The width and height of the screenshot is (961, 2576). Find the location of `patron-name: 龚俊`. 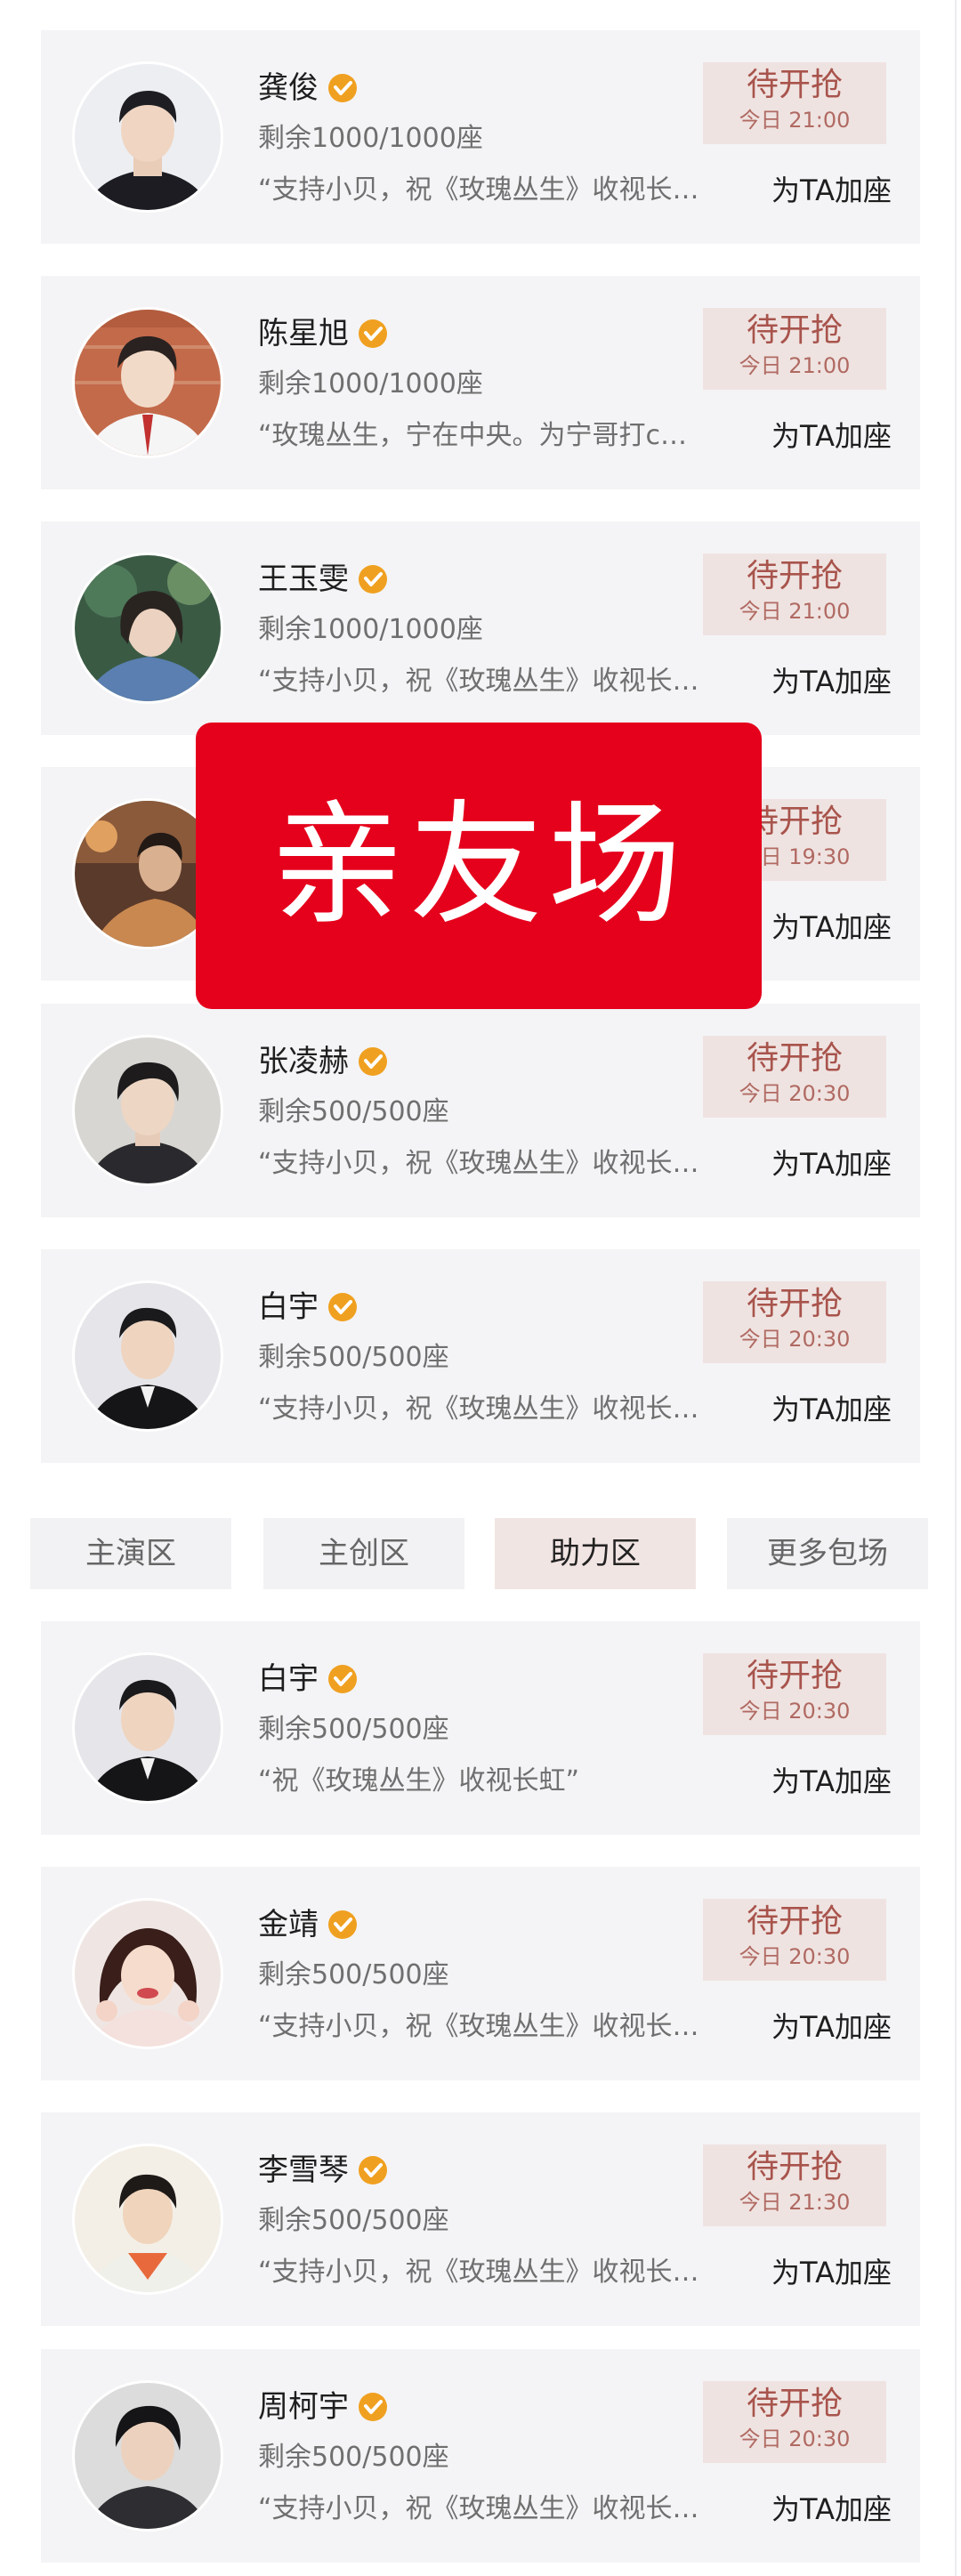

patron-name: 龚俊 is located at coordinates (288, 88).